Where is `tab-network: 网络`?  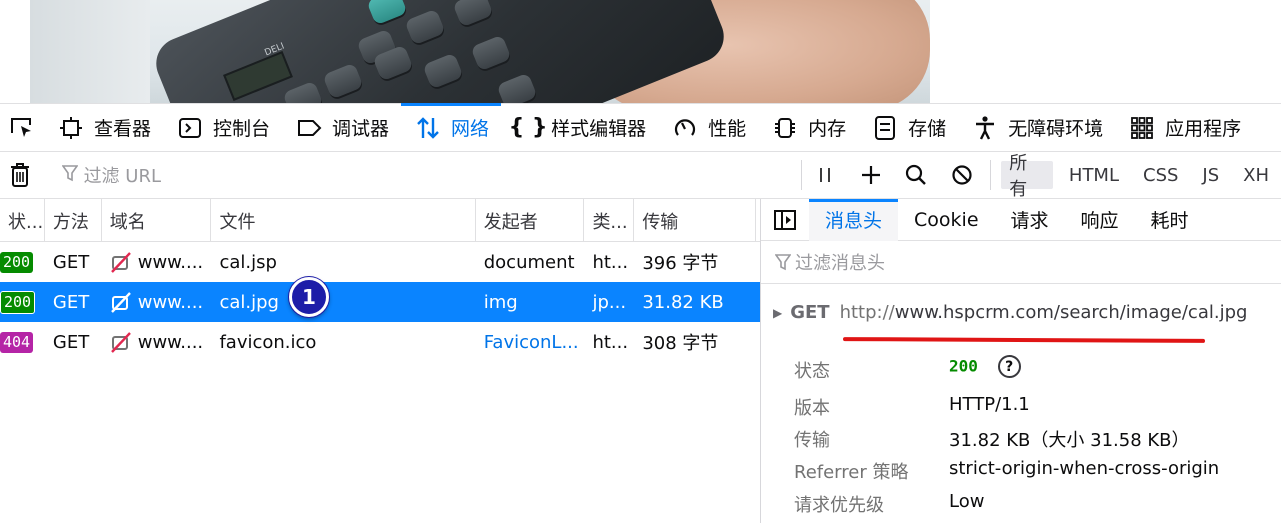
tab-network: 网络 is located at coordinates (451, 127).